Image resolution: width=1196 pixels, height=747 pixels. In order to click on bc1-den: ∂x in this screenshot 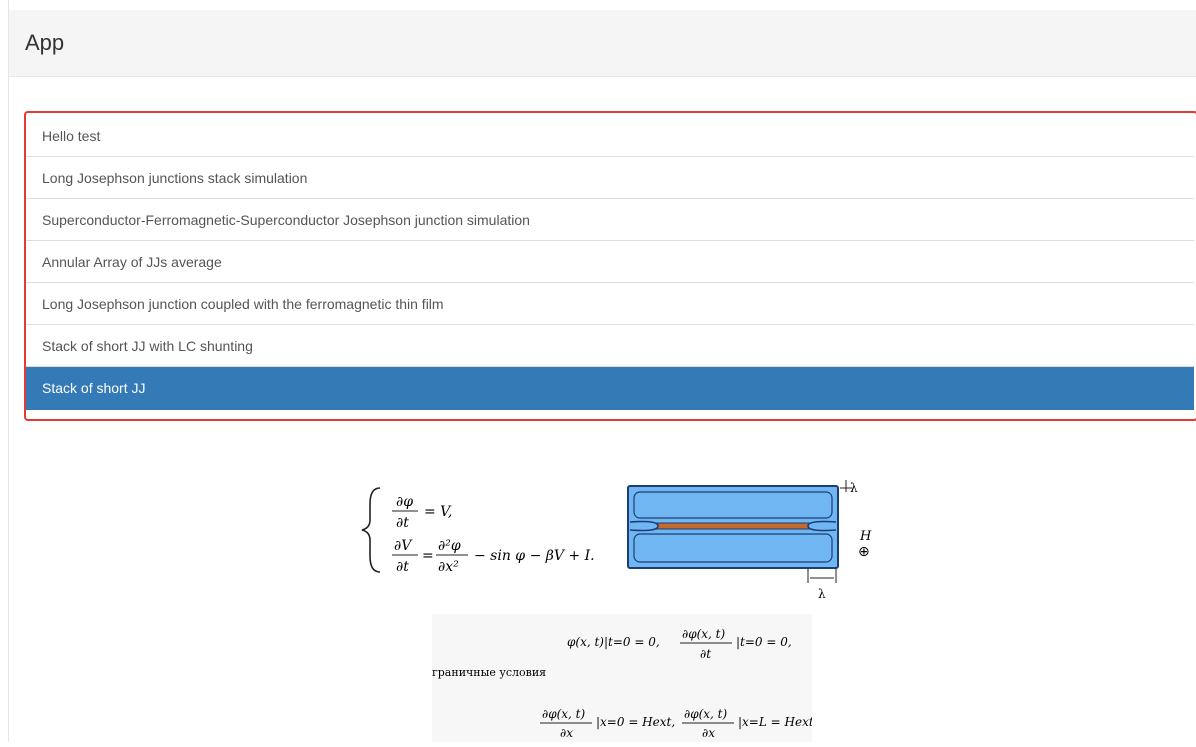, I will do `click(566, 733)`.